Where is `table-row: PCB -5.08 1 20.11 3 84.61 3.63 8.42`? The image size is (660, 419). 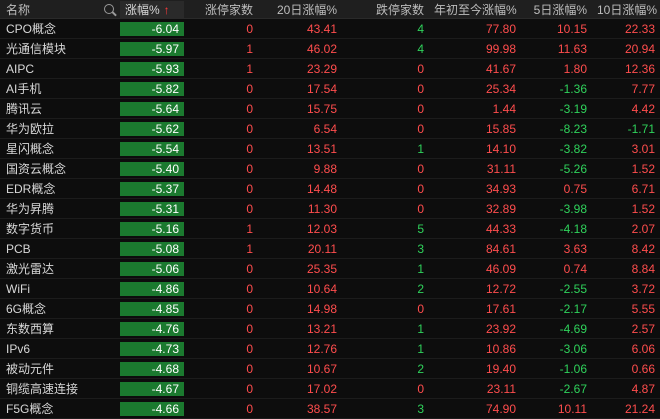
table-row: PCB -5.08 1 20.11 3 84.61 3.63 8.42 is located at coordinates (330, 249).